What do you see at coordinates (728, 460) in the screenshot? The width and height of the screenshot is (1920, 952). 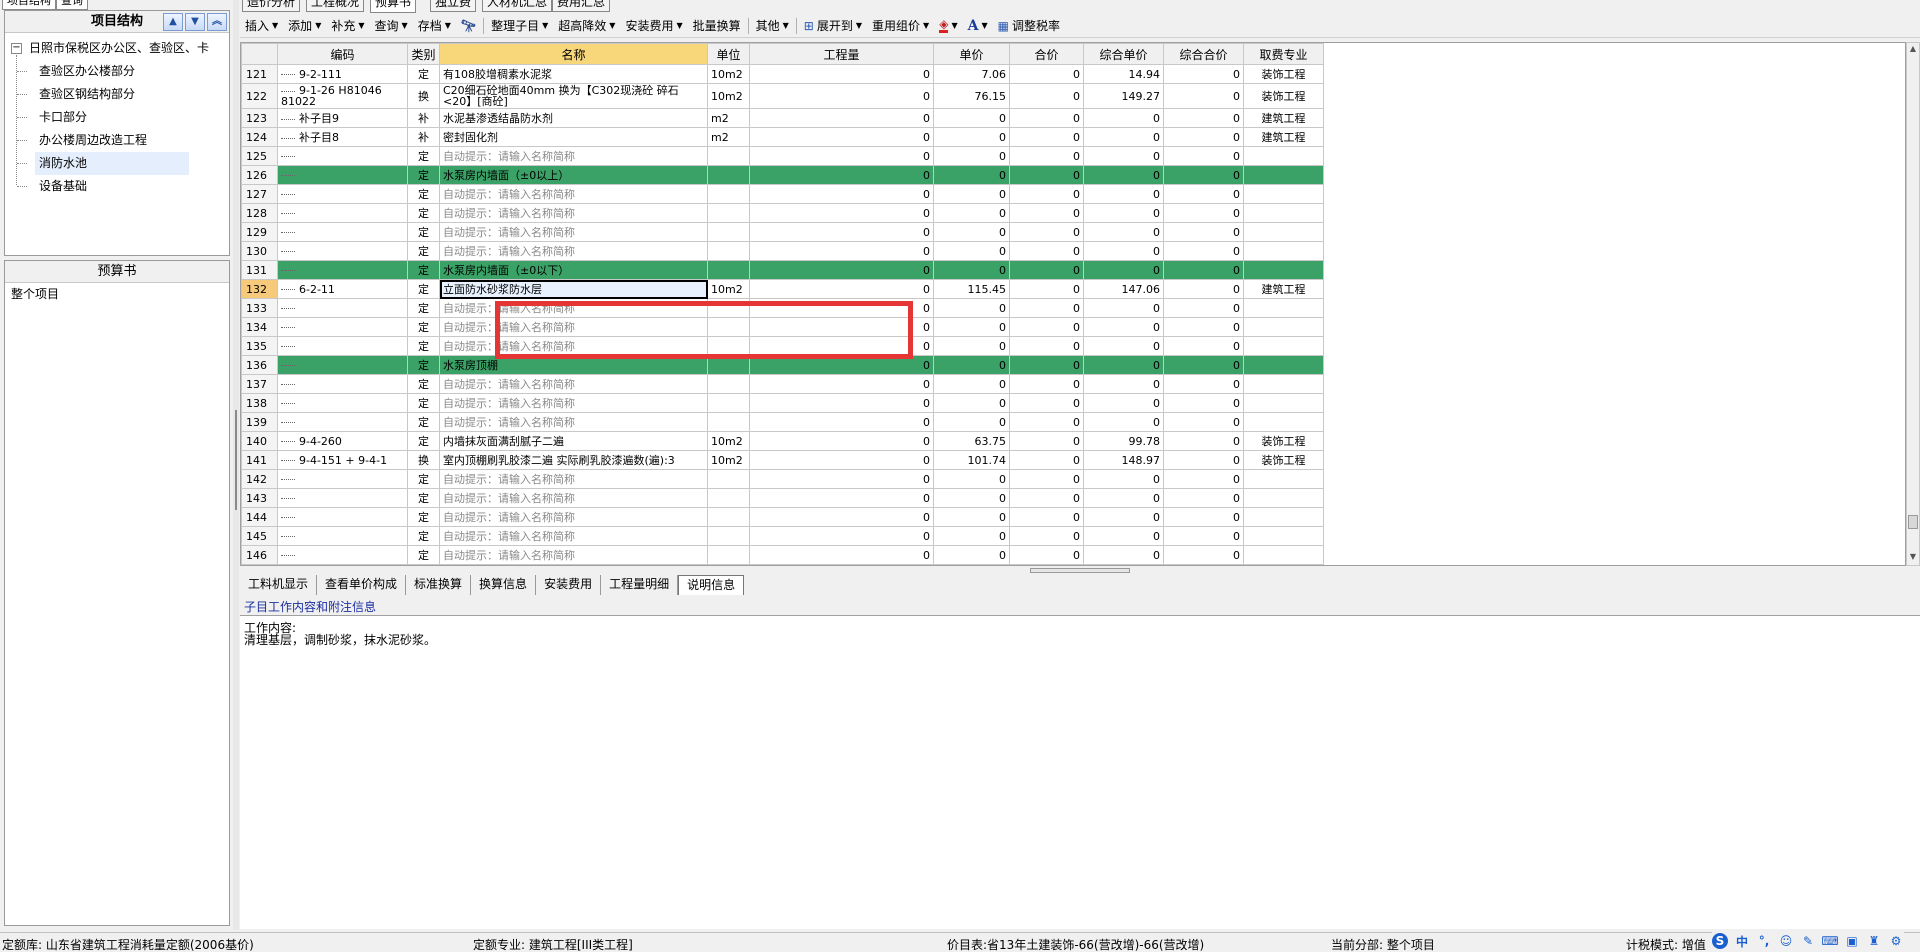 I see `cell-unit: 10m2` at bounding box center [728, 460].